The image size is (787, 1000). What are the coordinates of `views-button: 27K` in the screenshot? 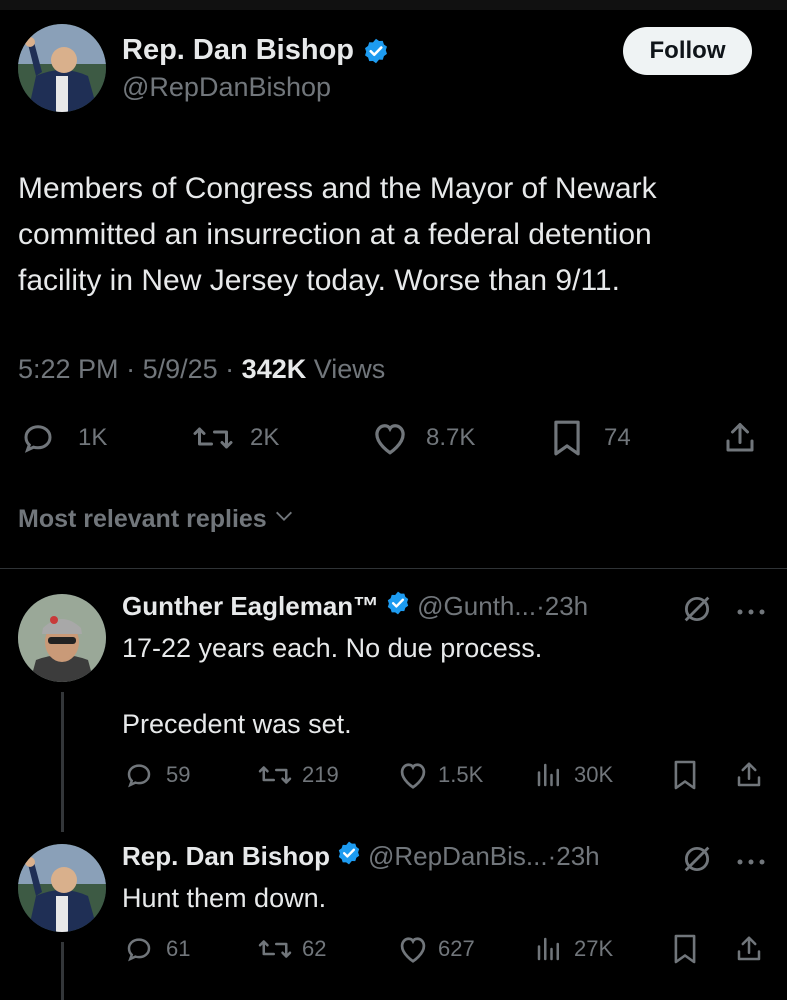 It's located at (573, 949).